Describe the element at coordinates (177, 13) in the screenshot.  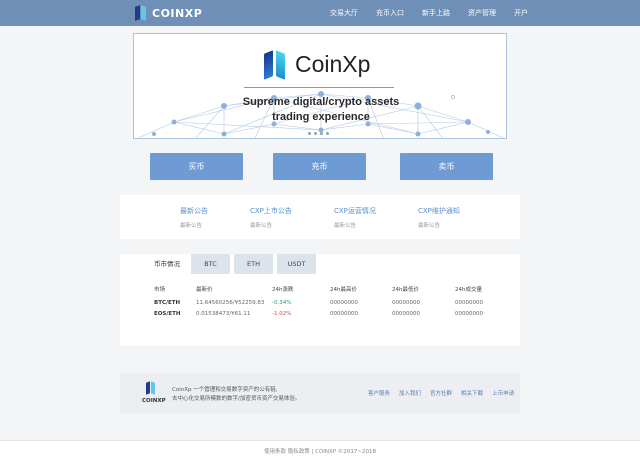
I see `logo-text: COINXP` at that location.